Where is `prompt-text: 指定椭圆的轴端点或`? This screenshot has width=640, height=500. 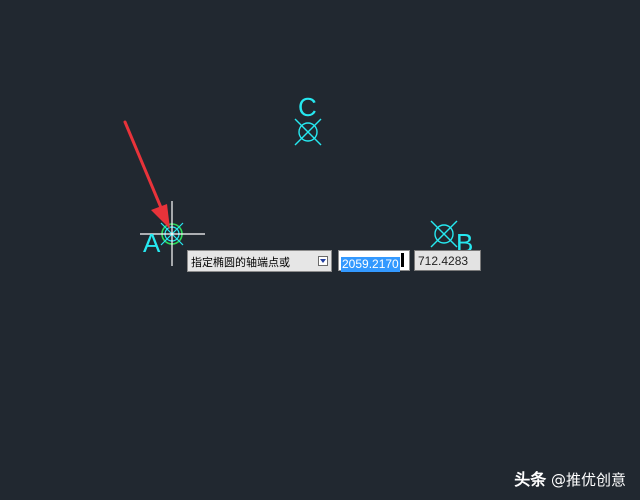 prompt-text: 指定椭圆的轴端点或 is located at coordinates (240, 262).